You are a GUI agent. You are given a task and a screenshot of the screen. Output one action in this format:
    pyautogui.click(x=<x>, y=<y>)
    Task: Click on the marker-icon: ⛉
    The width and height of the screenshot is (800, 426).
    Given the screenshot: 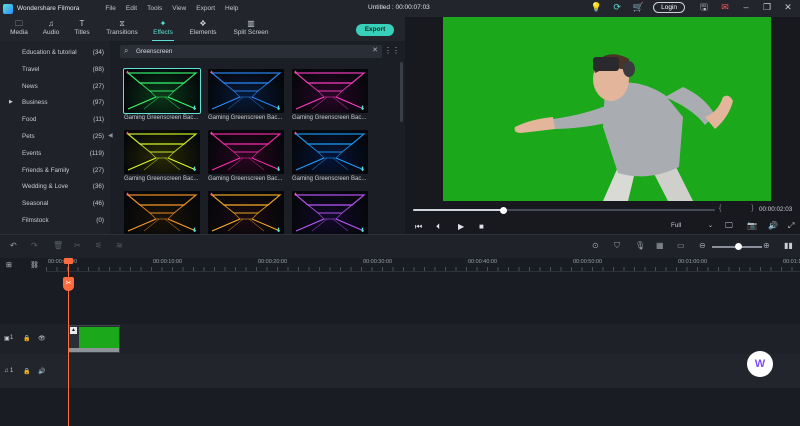 What is the action you would take?
    pyautogui.click(x=617, y=246)
    